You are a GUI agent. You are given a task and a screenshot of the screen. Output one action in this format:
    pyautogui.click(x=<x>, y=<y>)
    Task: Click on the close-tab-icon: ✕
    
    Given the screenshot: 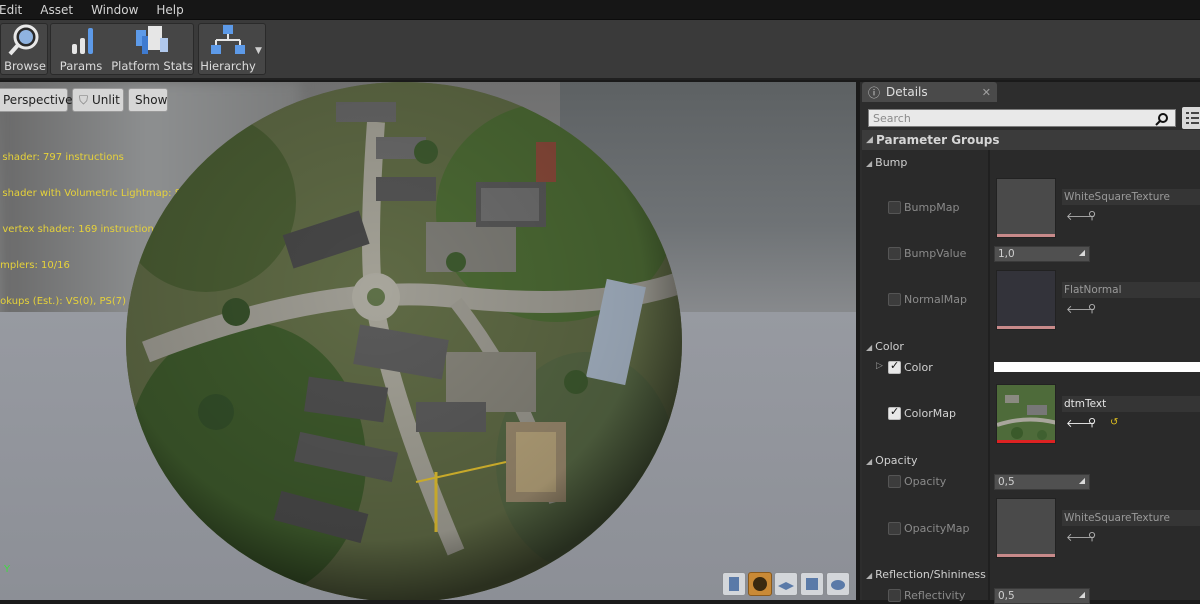 What is the action you would take?
    pyautogui.click(x=986, y=92)
    